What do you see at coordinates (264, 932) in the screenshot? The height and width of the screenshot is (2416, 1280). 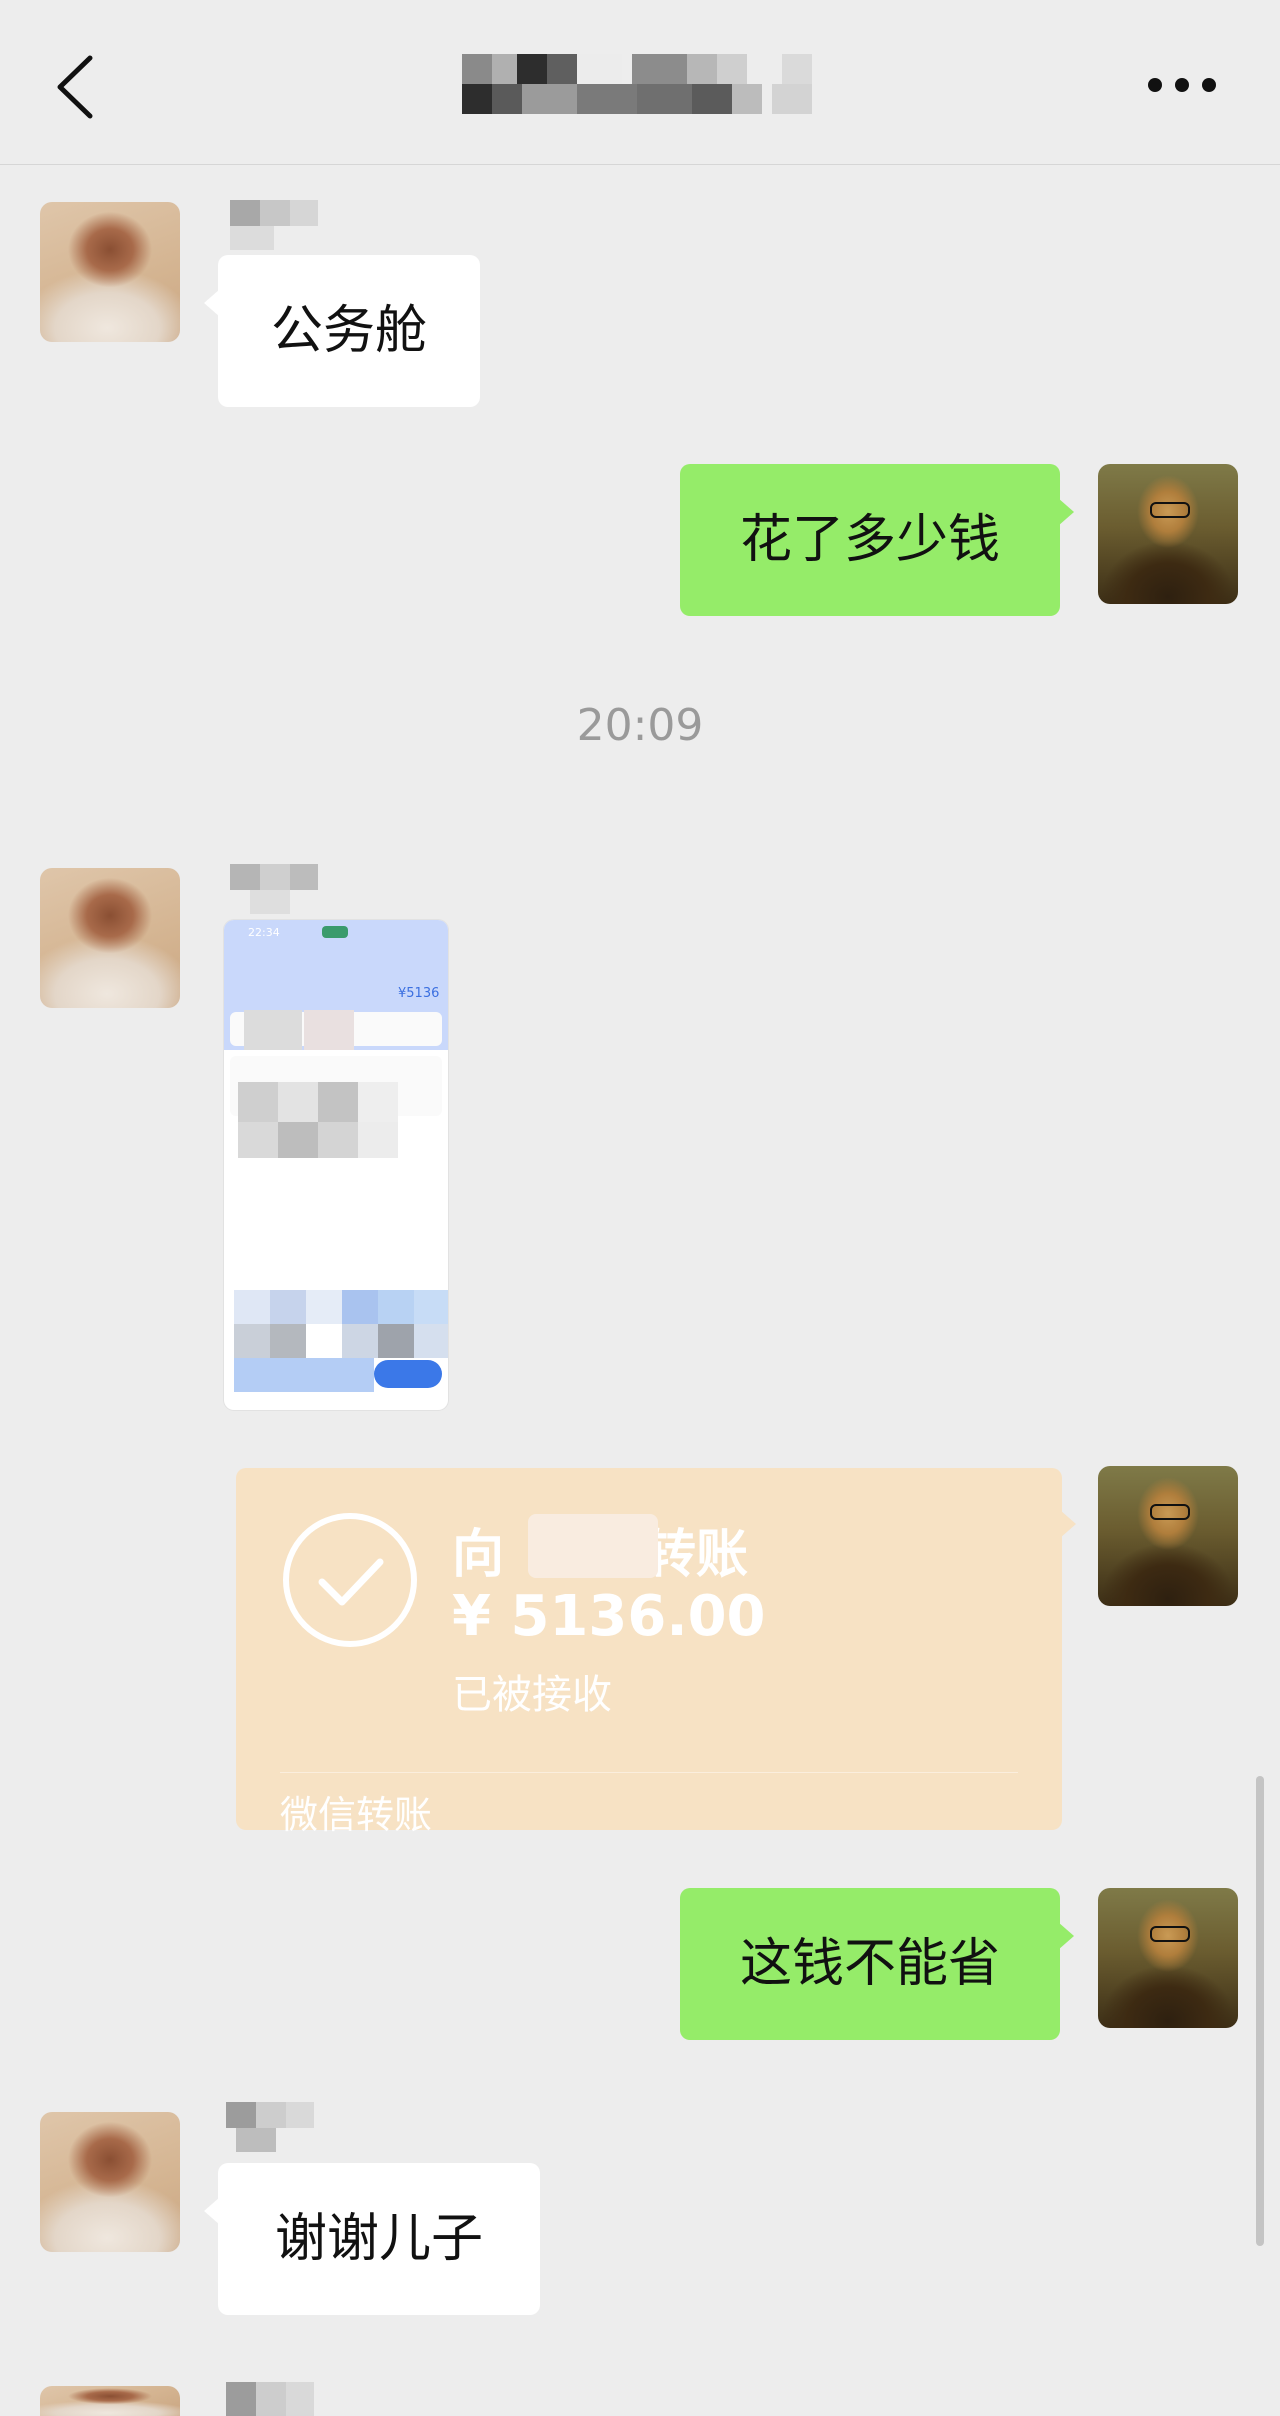 I see `screenshot-time: 22:34` at bounding box center [264, 932].